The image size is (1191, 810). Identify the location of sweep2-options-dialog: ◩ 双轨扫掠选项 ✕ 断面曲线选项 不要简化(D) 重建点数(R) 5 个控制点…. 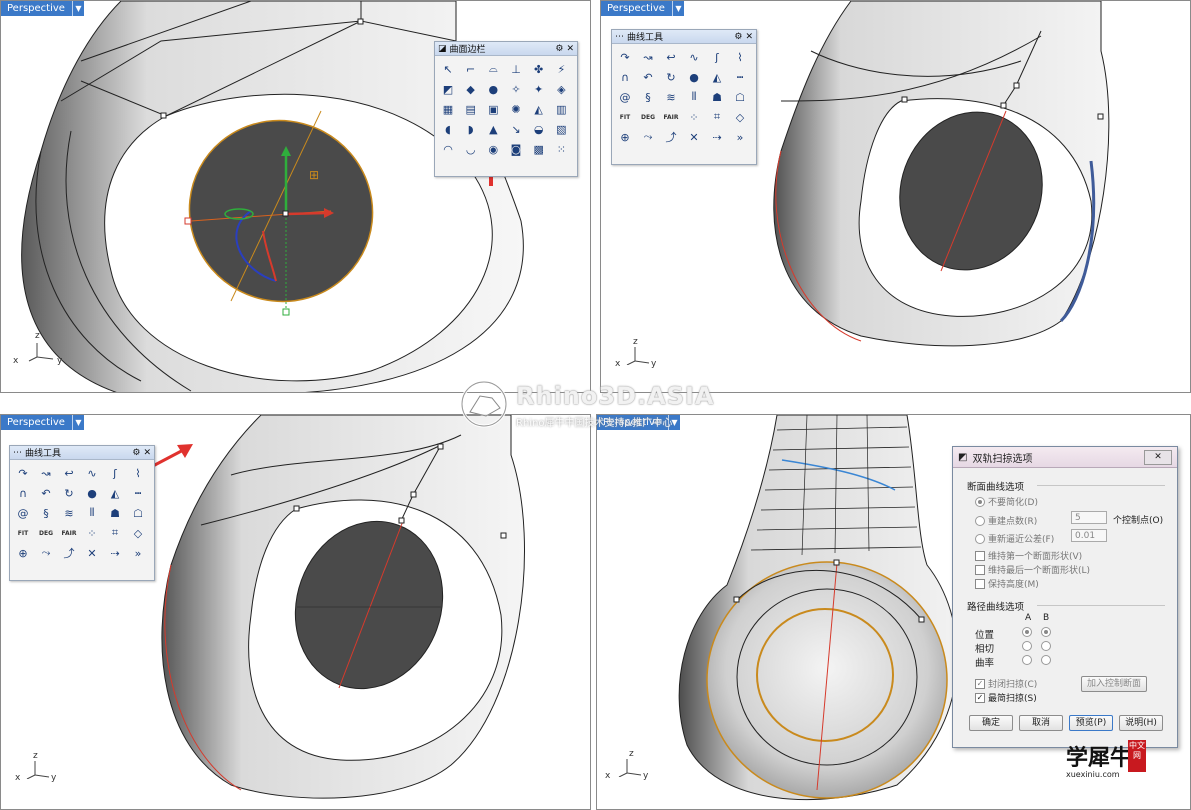
(1065, 597).